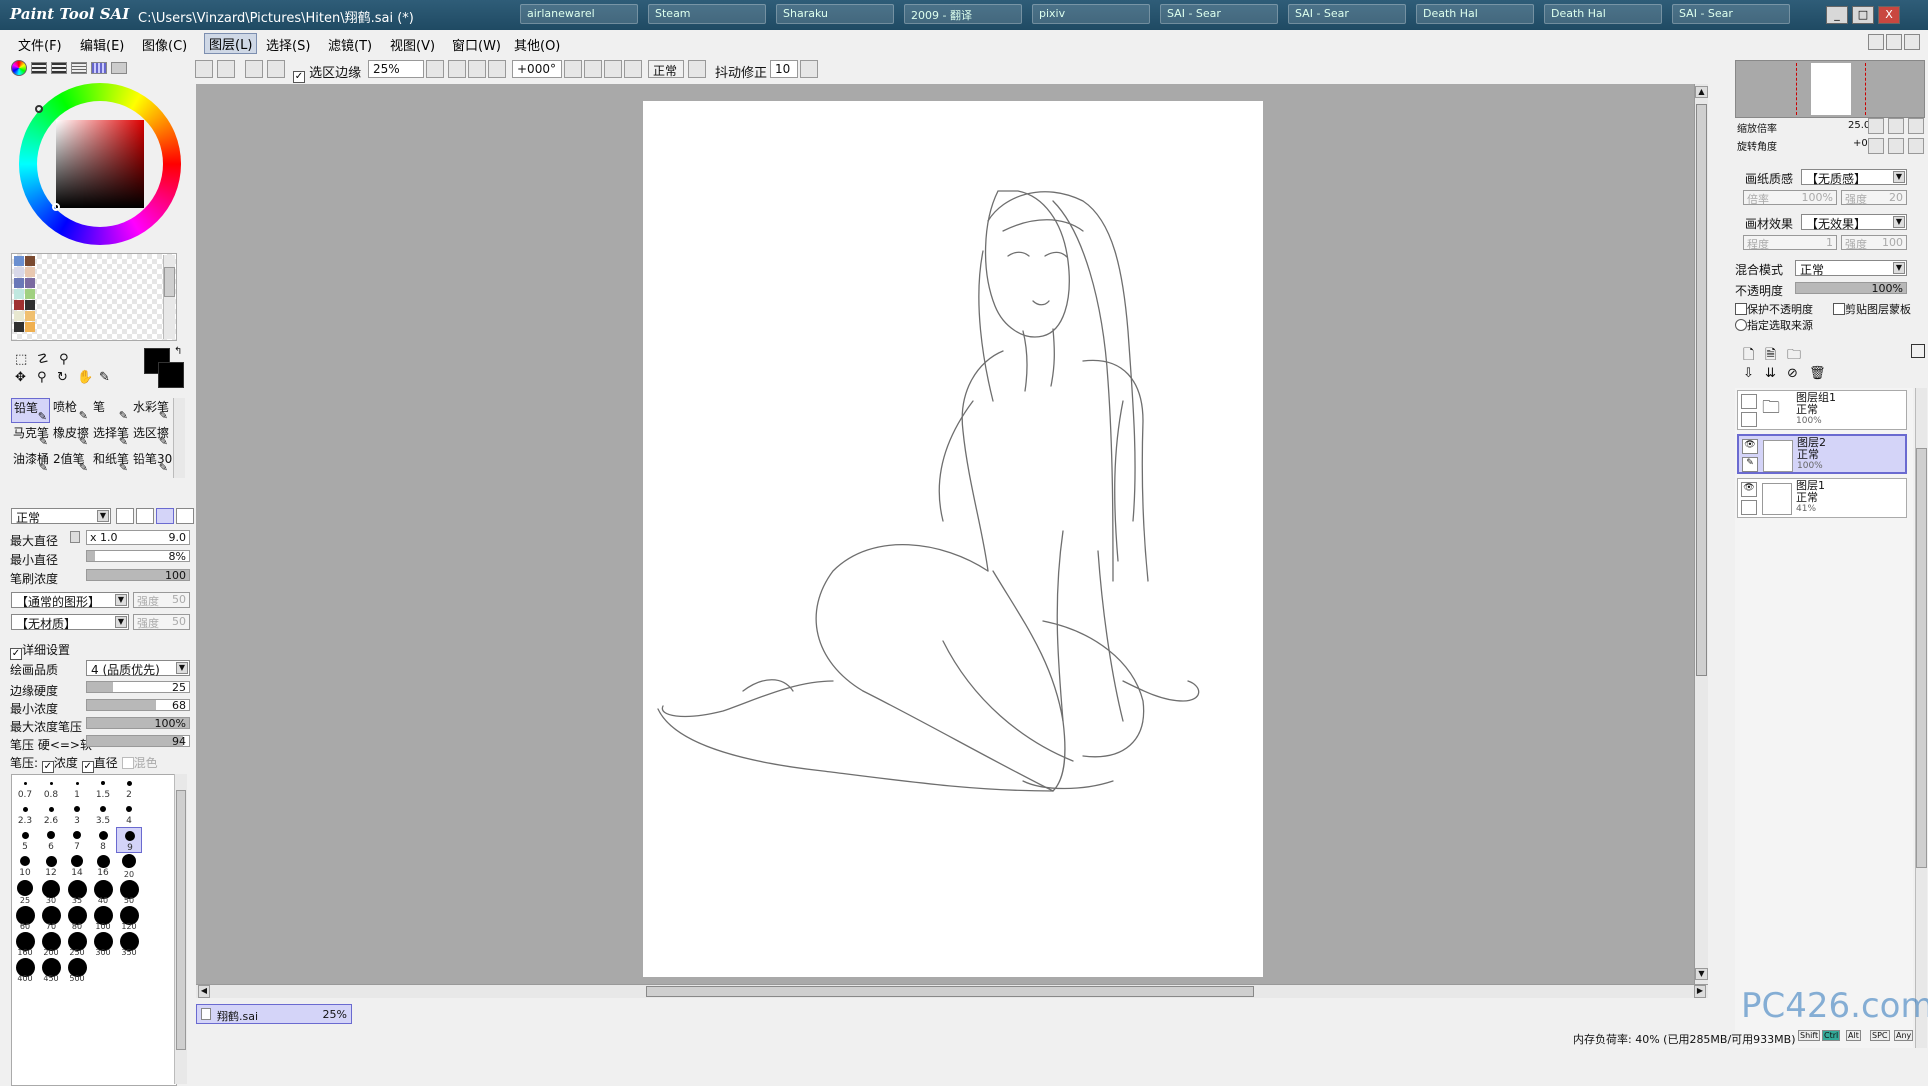 The width and height of the screenshot is (1928, 1086). I want to click on selection-edge-checkbox: ✓, so click(299, 77).